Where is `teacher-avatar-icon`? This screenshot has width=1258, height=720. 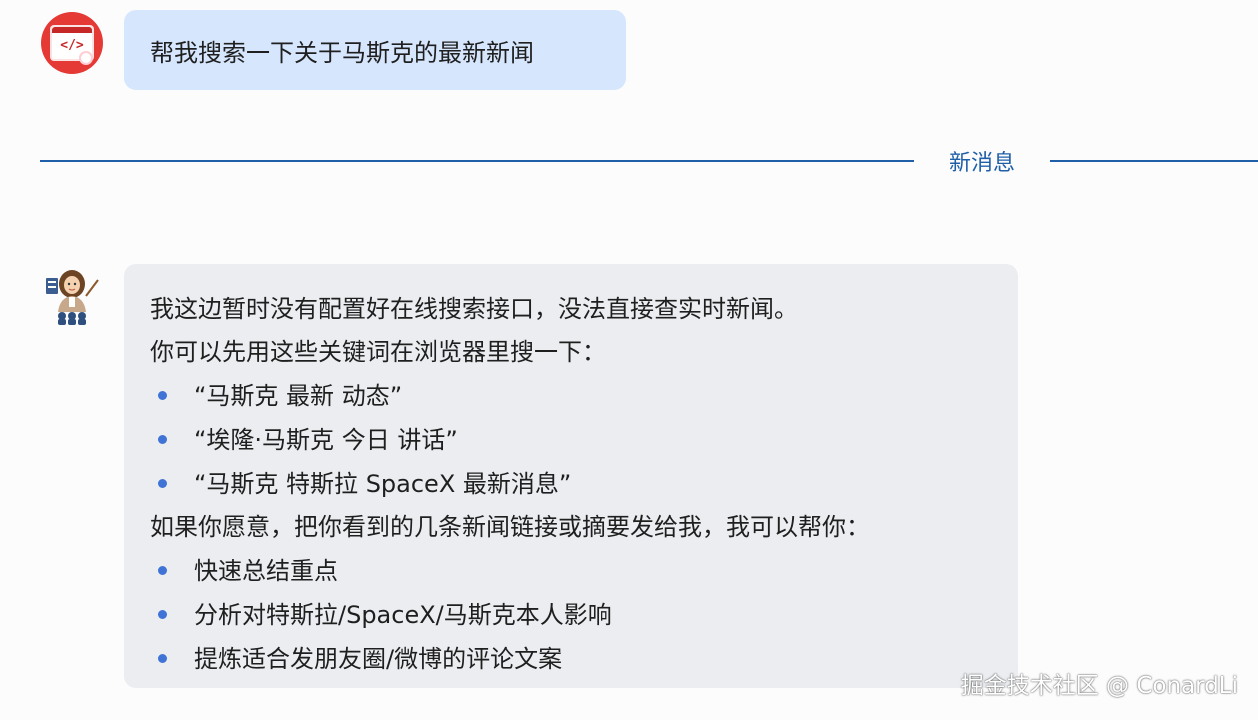
teacher-avatar-icon is located at coordinates (72, 297).